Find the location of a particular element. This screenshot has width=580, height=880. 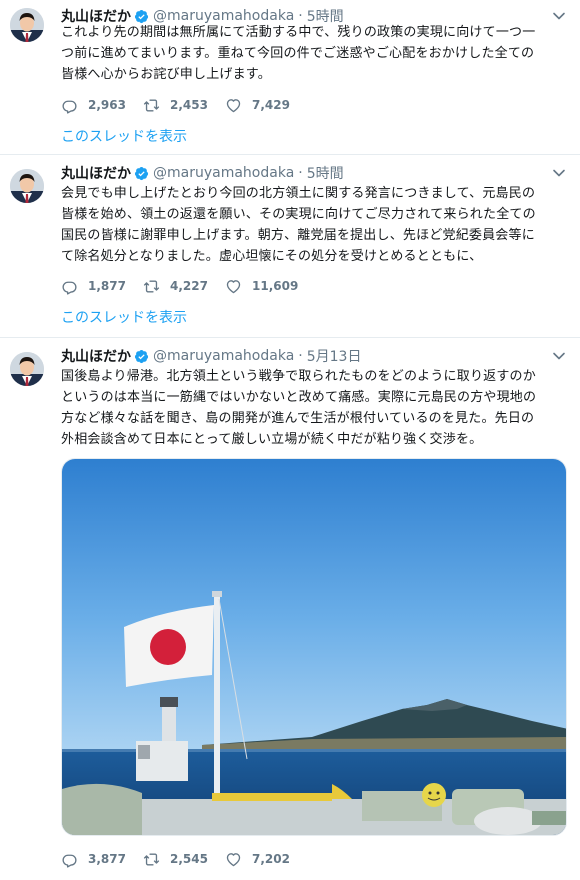

reply-count: 3,877 is located at coordinates (107, 859).